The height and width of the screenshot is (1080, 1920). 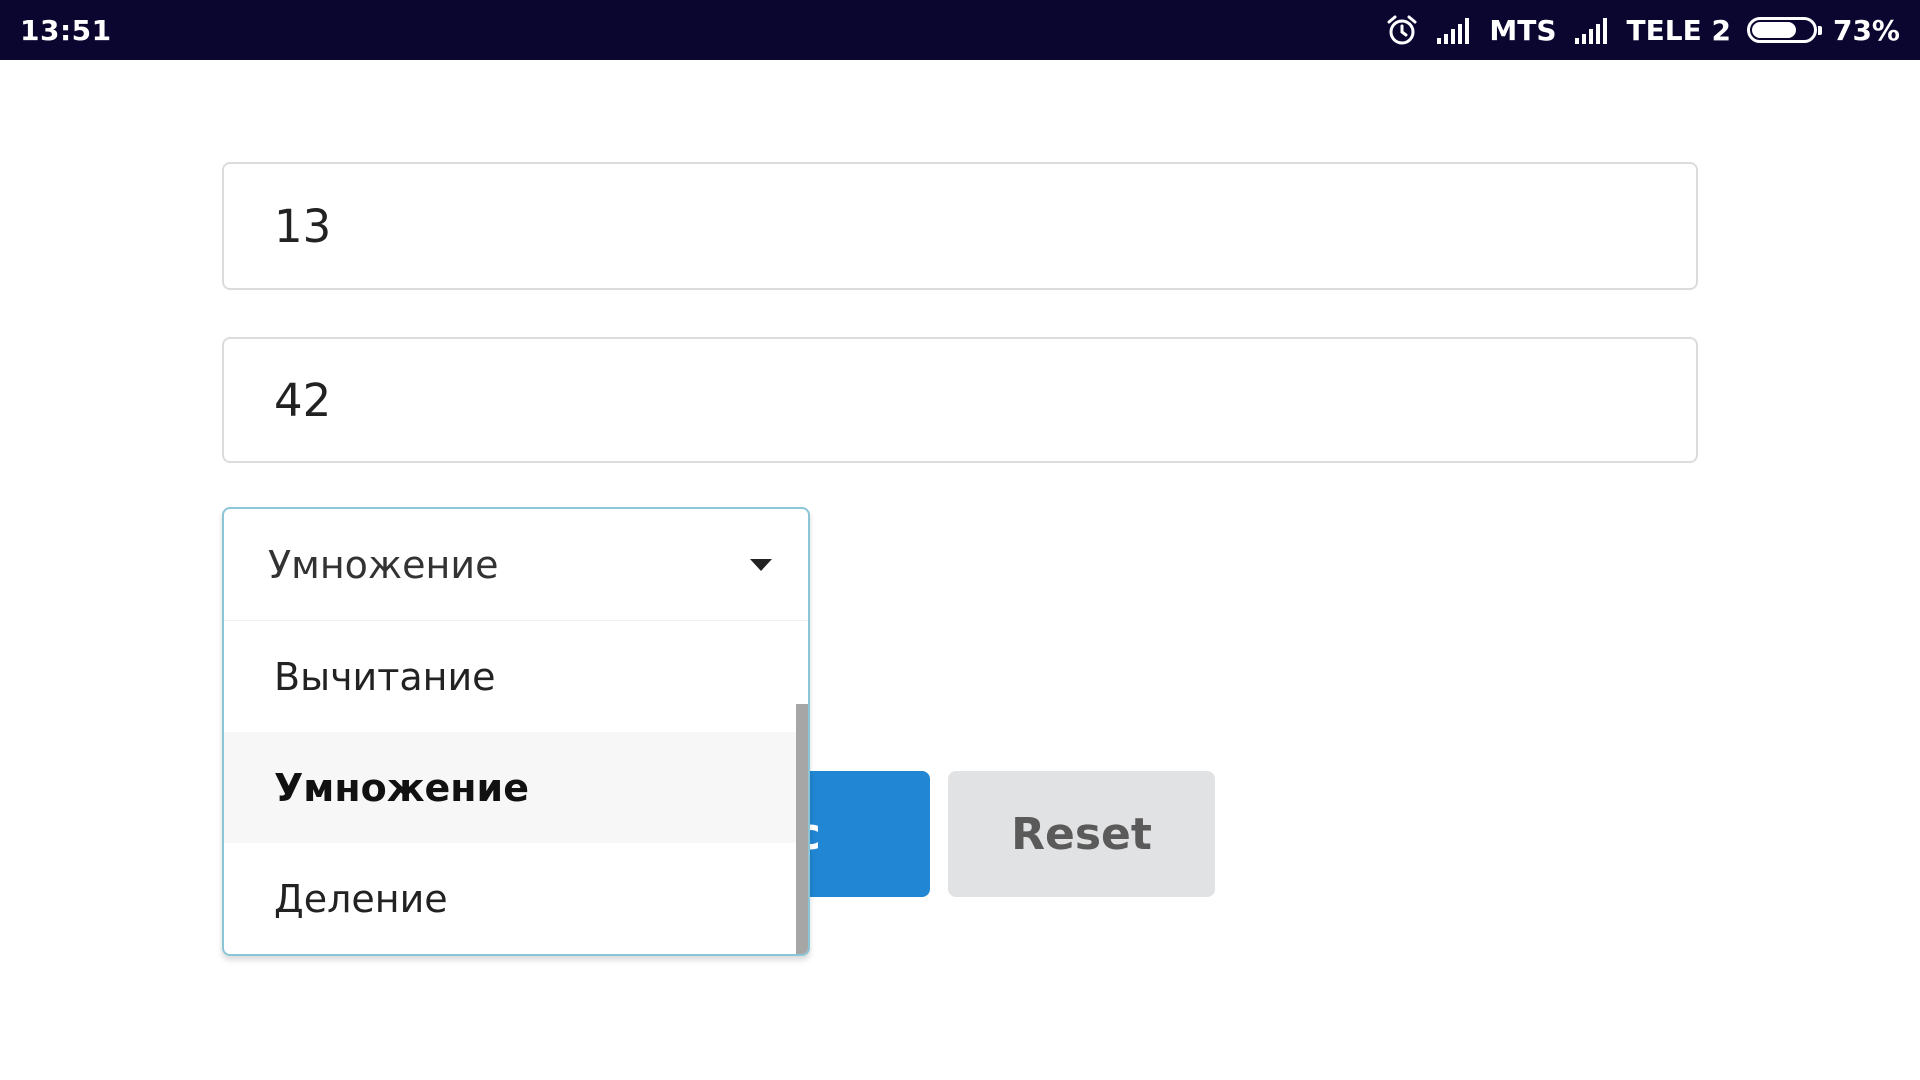 What do you see at coordinates (1866, 30) in the screenshot?
I see `battery-percent: 73%` at bounding box center [1866, 30].